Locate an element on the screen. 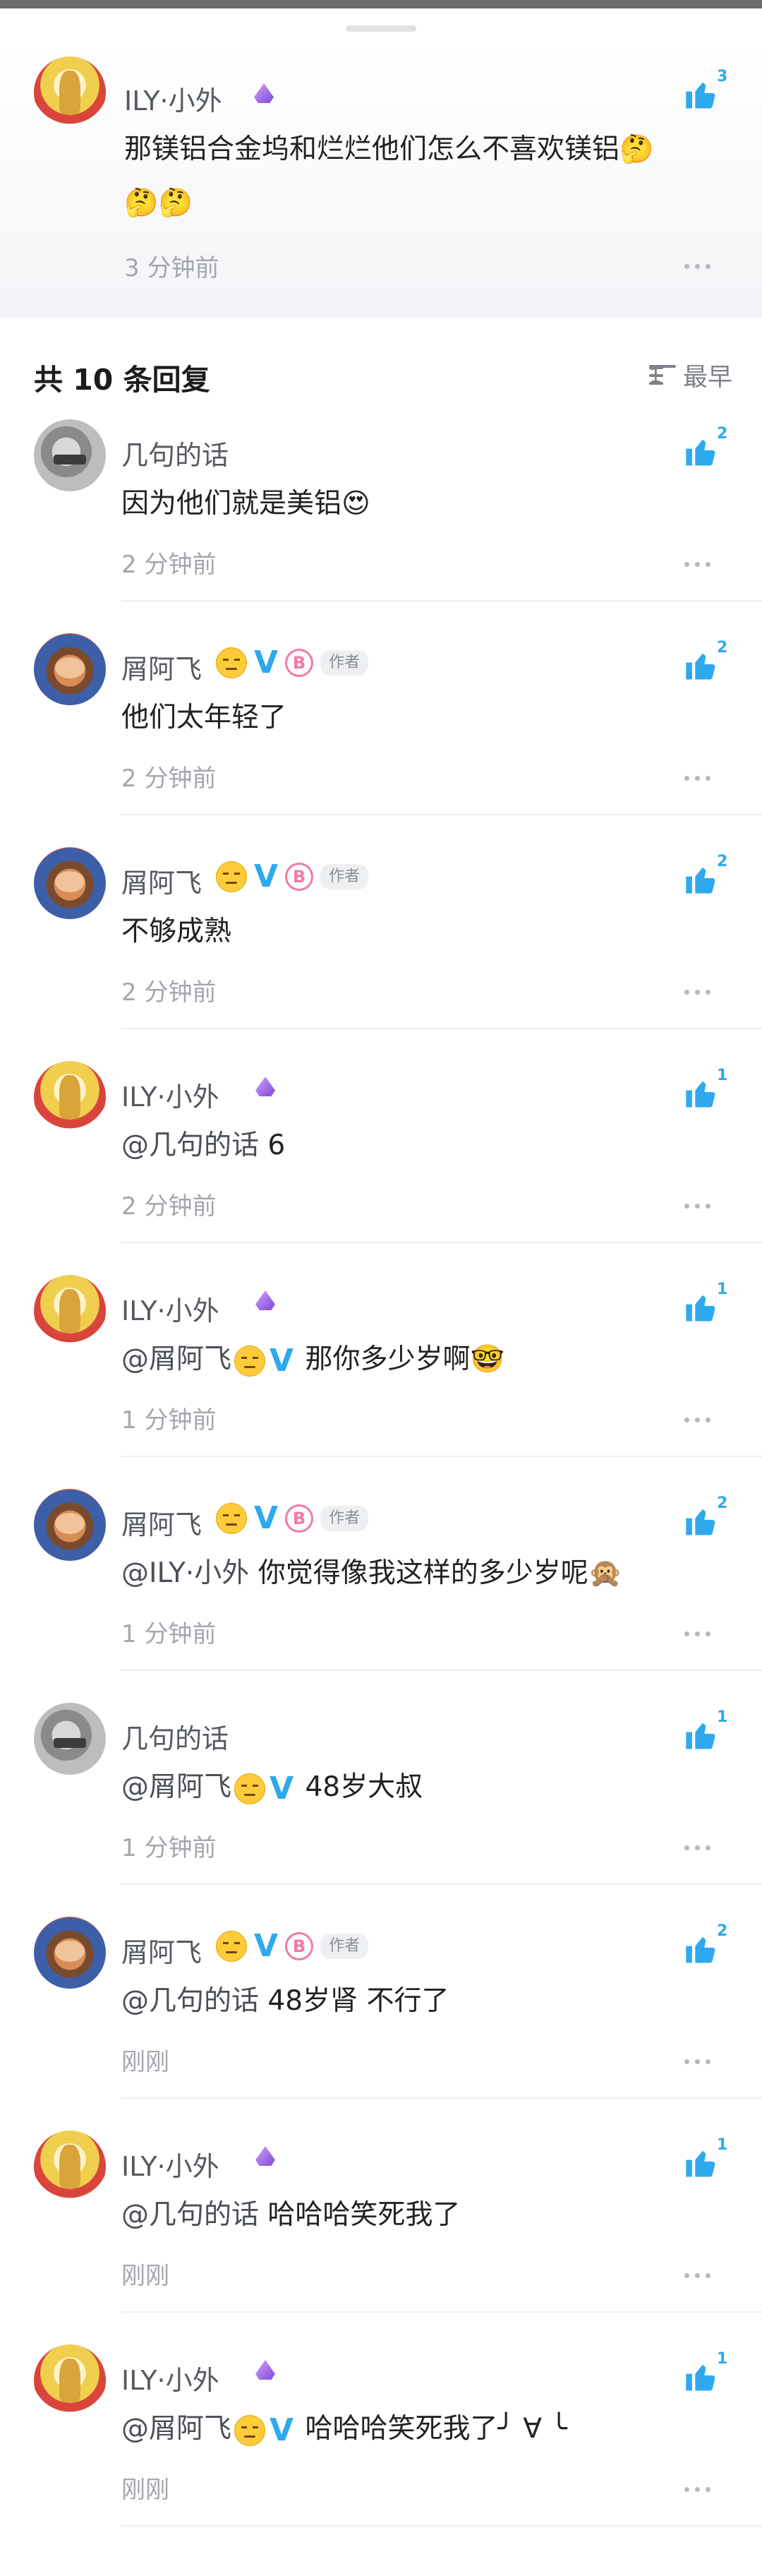 This screenshot has width=762, height=2576. like-button: 3 is located at coordinates (705, 93).